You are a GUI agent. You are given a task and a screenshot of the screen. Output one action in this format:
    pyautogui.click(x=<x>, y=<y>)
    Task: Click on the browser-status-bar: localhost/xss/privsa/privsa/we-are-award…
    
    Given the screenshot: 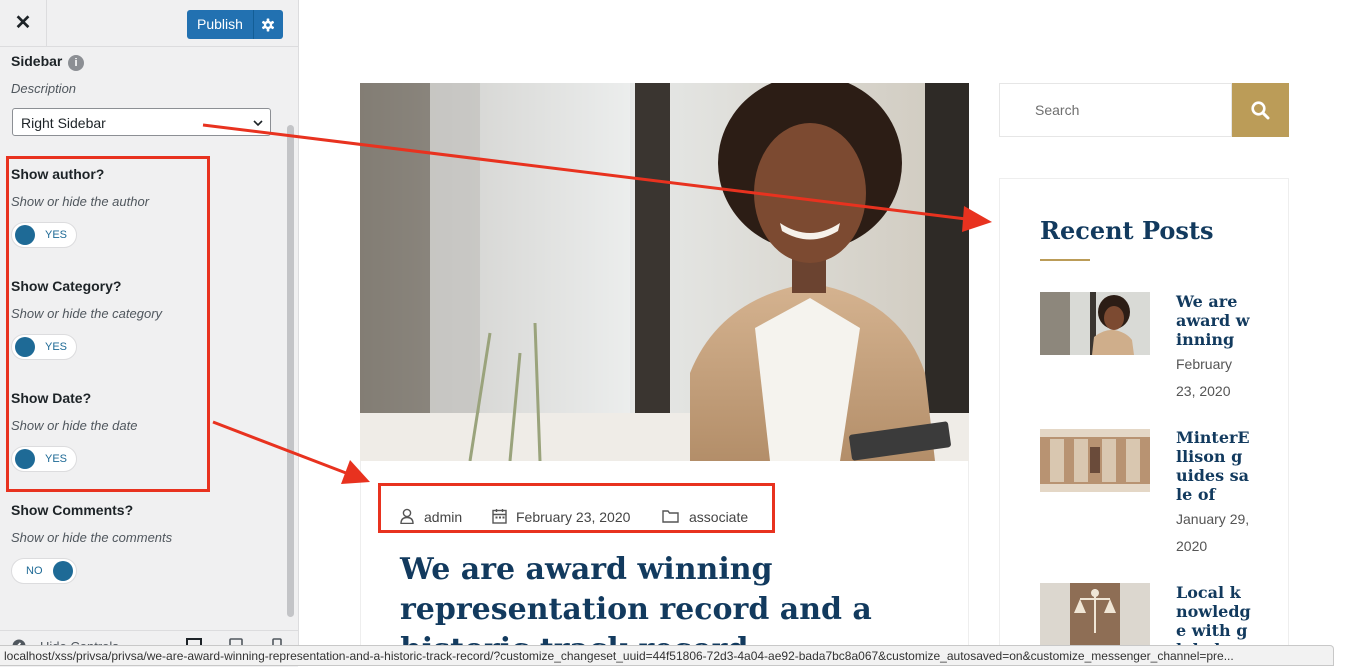 What is the action you would take?
    pyautogui.click(x=667, y=655)
    